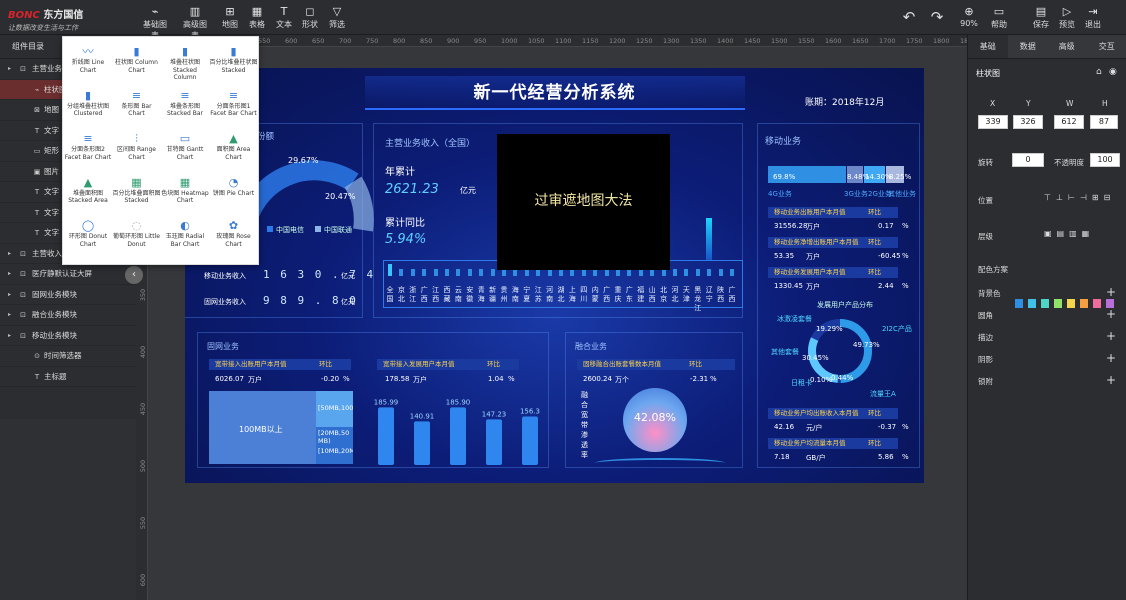  Describe the element at coordinates (137, 190) in the screenshot. I see `chart-type-option: ▦ 百分比堆叠面积图 Stacked` at that location.